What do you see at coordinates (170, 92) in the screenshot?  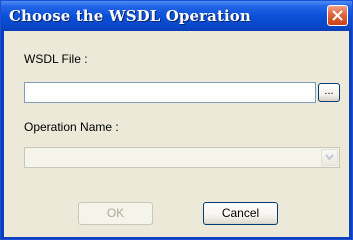 I see `wsdl-file-input` at bounding box center [170, 92].